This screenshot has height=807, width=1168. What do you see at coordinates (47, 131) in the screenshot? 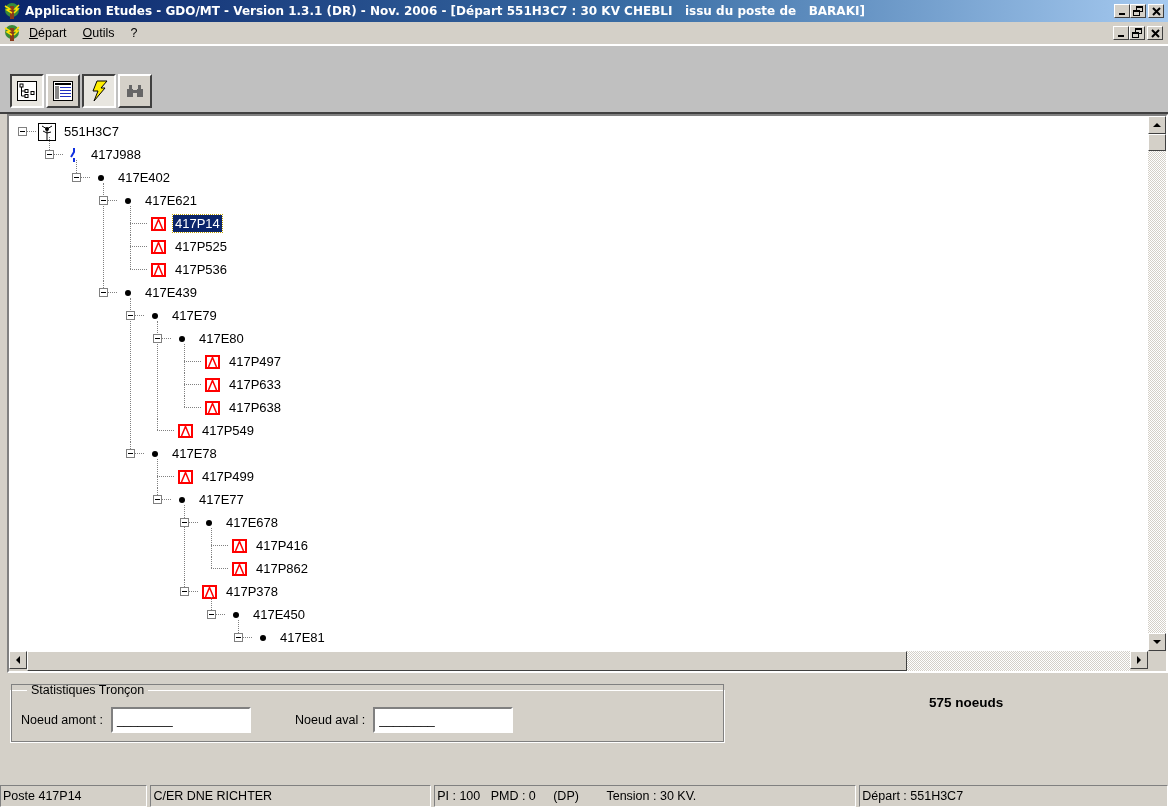
I see `source-icon` at bounding box center [47, 131].